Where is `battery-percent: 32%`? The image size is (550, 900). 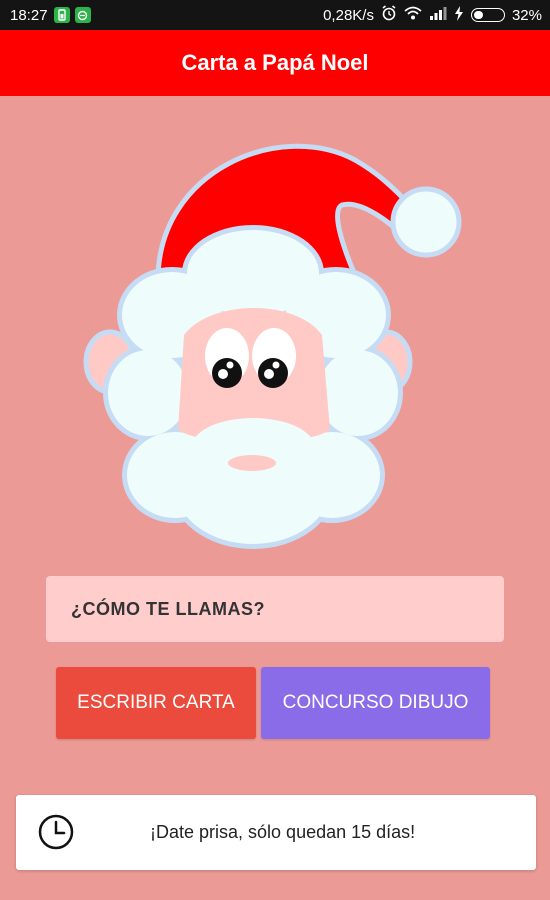
battery-percent: 32% is located at coordinates (526, 15).